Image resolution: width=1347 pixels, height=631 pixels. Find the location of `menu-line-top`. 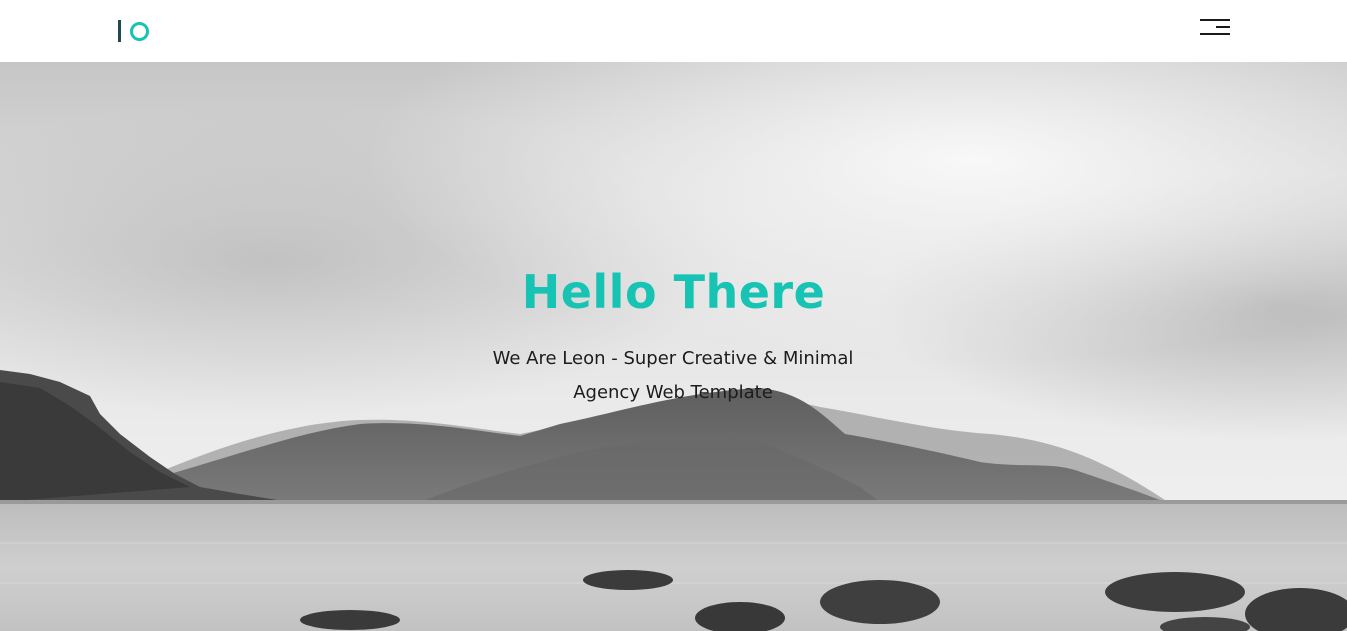

menu-line-top is located at coordinates (1215, 20).